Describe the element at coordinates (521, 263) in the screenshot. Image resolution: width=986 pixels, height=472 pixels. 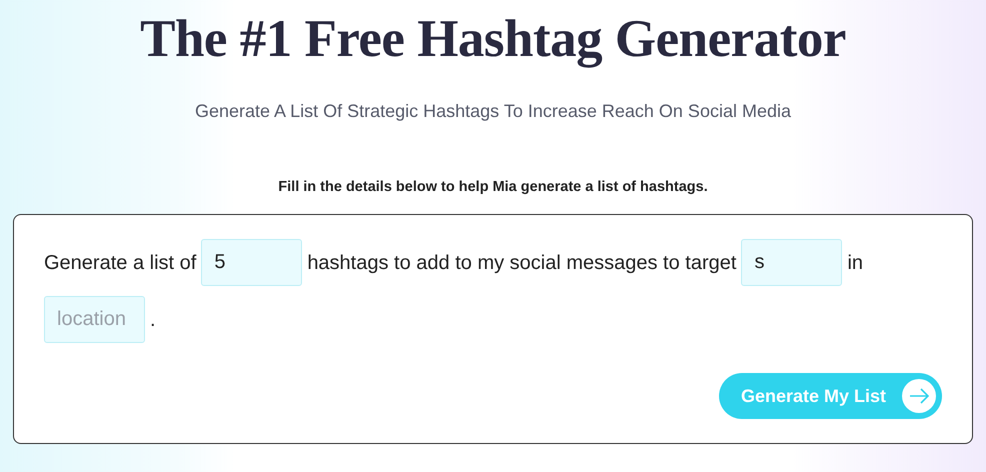
I see `sentence-text: hashtags to add to my social messages to target` at that location.